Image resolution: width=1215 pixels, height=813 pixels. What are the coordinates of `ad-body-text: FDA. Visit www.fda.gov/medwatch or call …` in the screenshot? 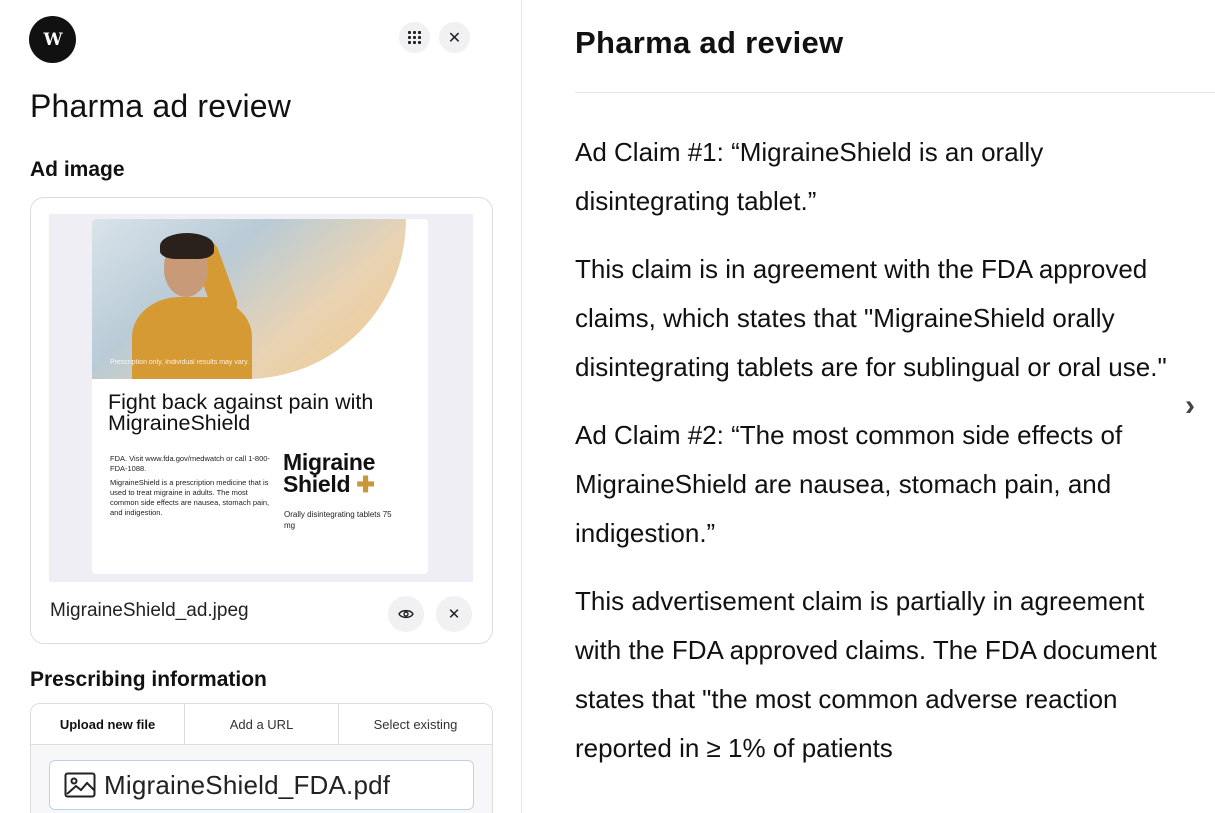 It's located at (190, 488).